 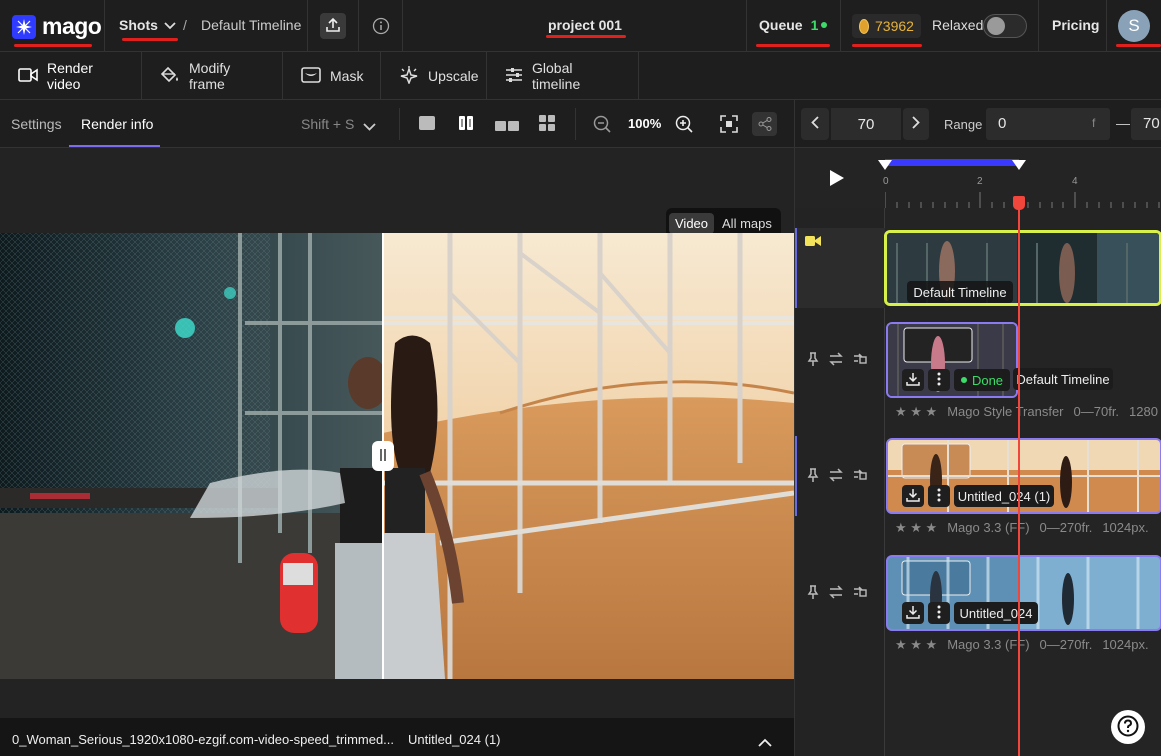 I want to click on breadcrumb-current: Default Timeline, so click(x=251, y=25).